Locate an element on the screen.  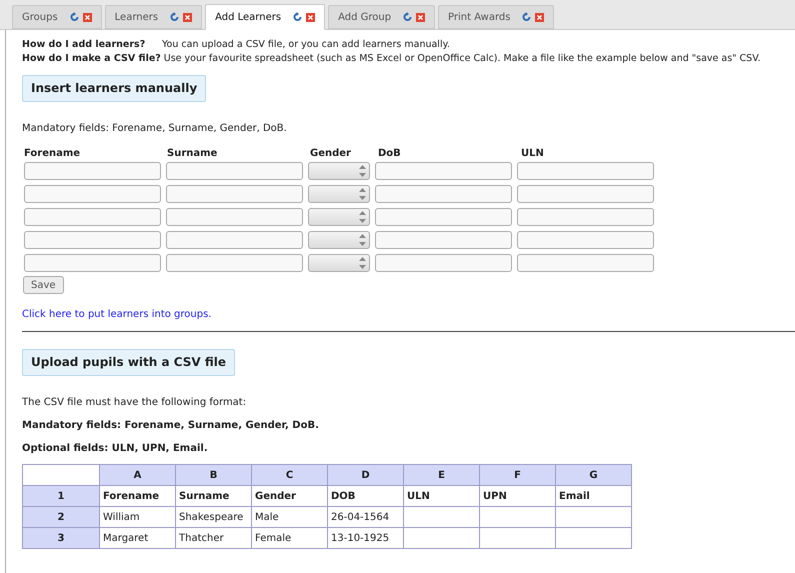
table-cell: Female is located at coordinates (273, 538).